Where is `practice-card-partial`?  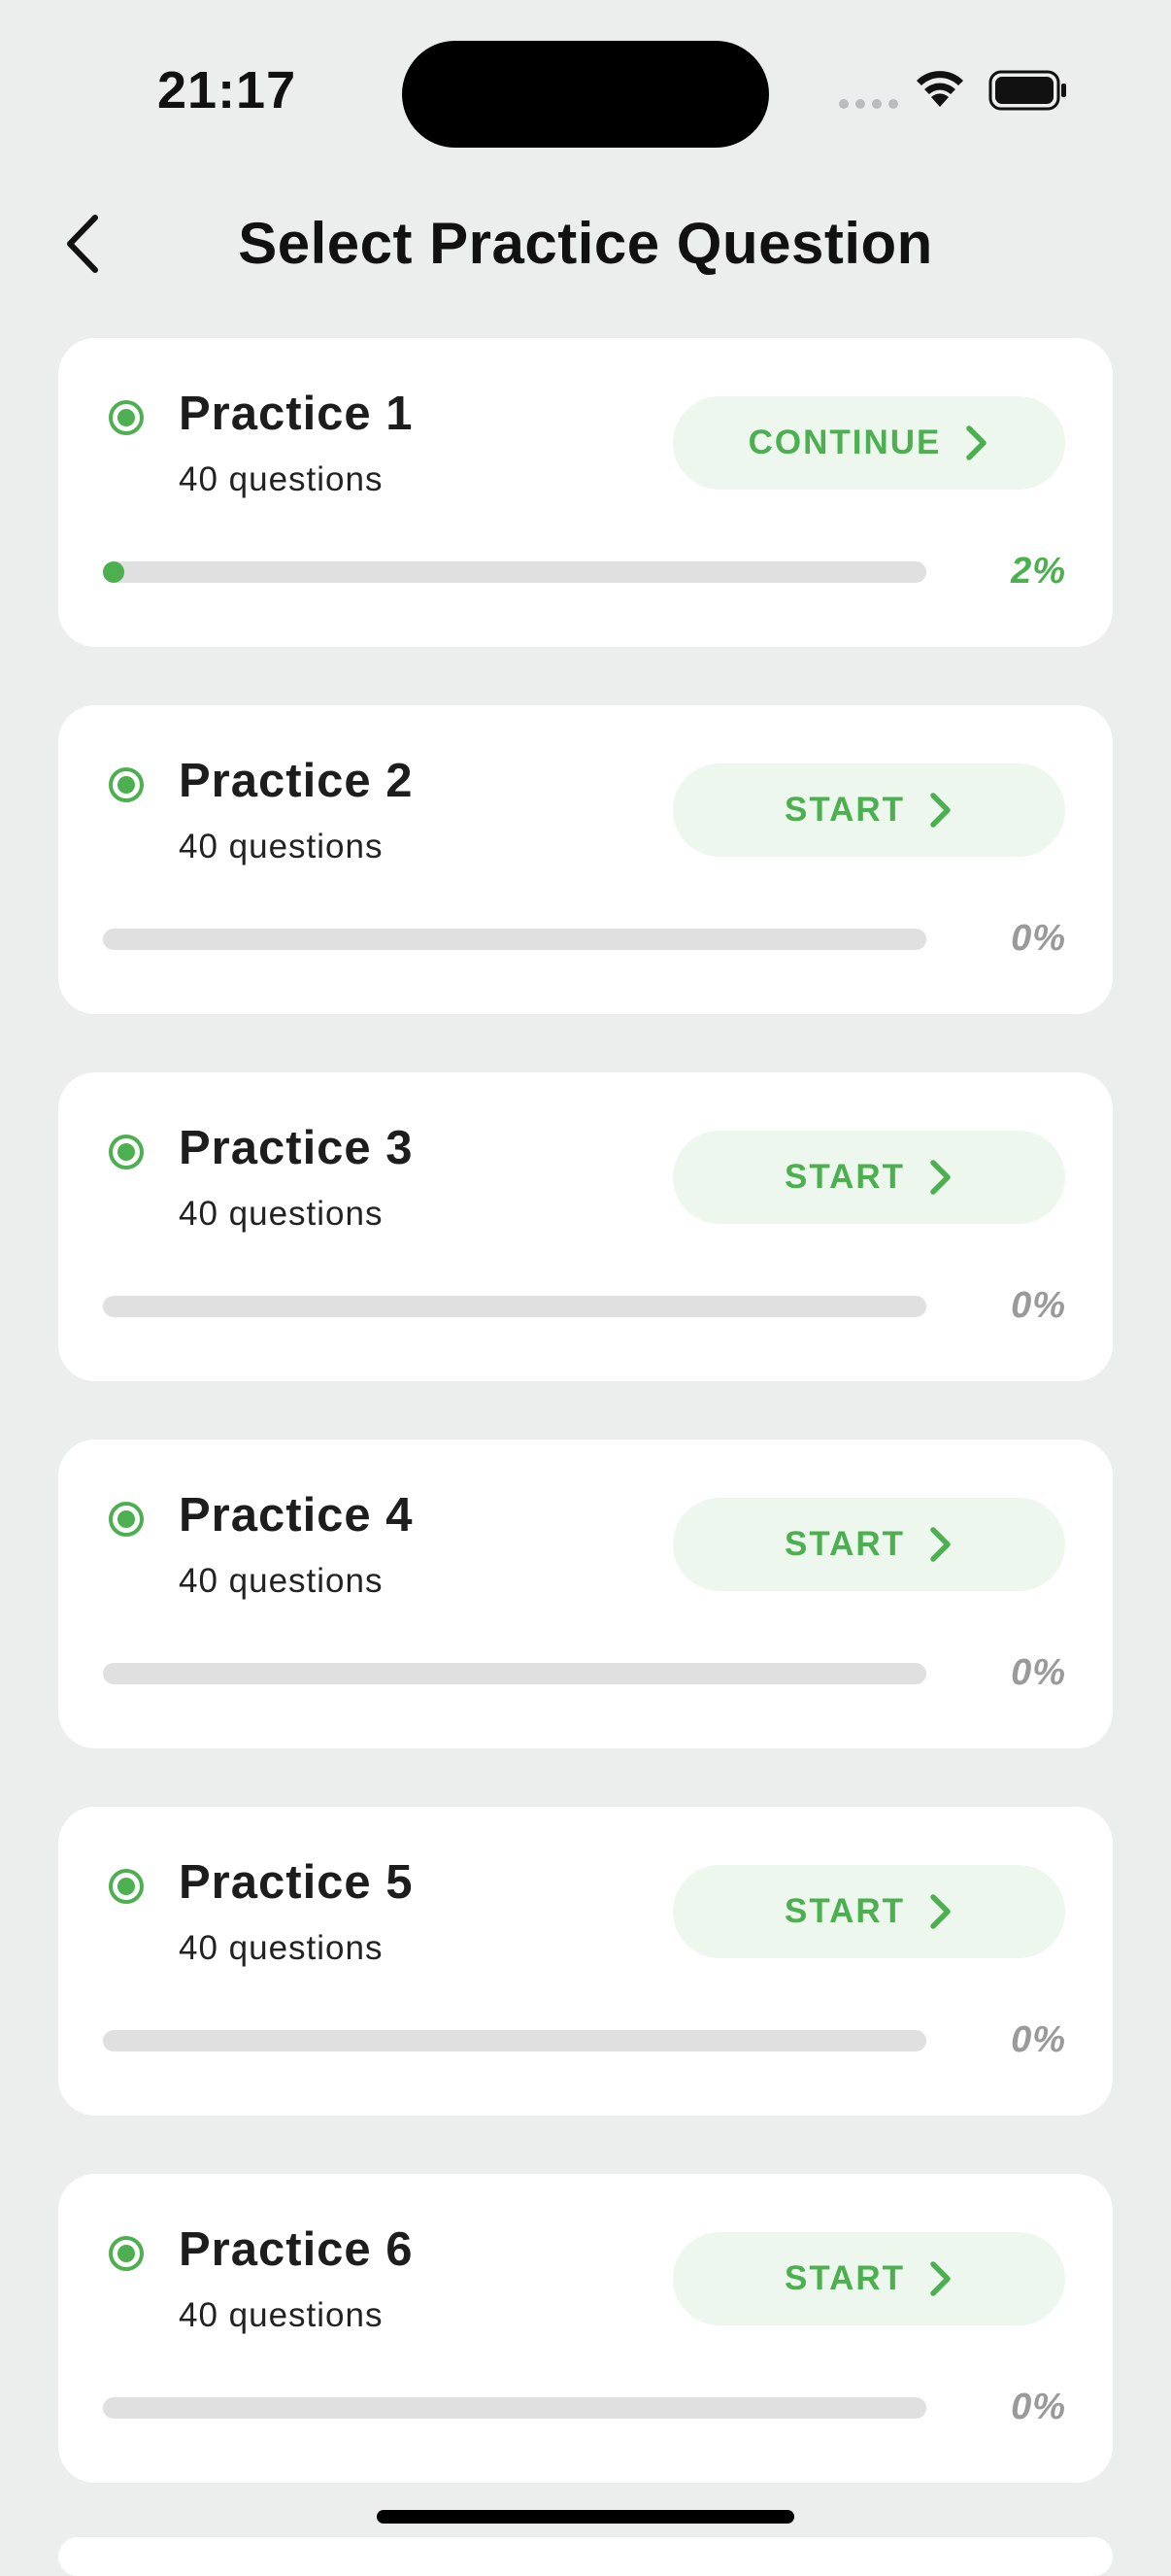 practice-card-partial is located at coordinates (585, 2556).